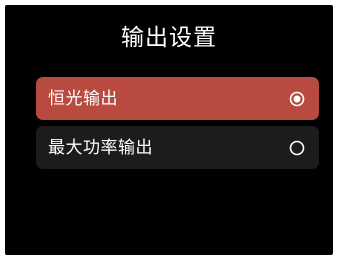  I want to click on option-label: 最大功率输出, so click(100, 147).